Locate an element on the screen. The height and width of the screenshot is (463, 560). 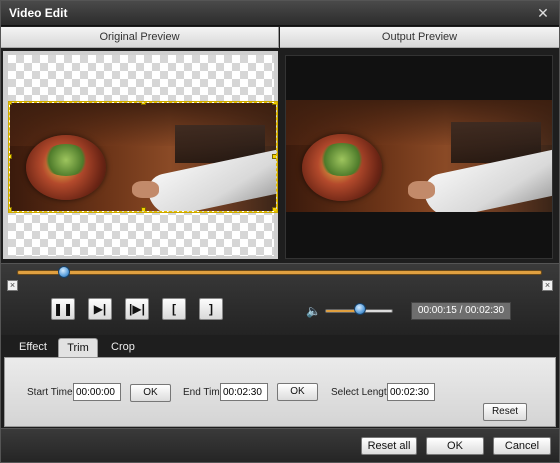
trim-start-marker: × is located at coordinates (12, 285).